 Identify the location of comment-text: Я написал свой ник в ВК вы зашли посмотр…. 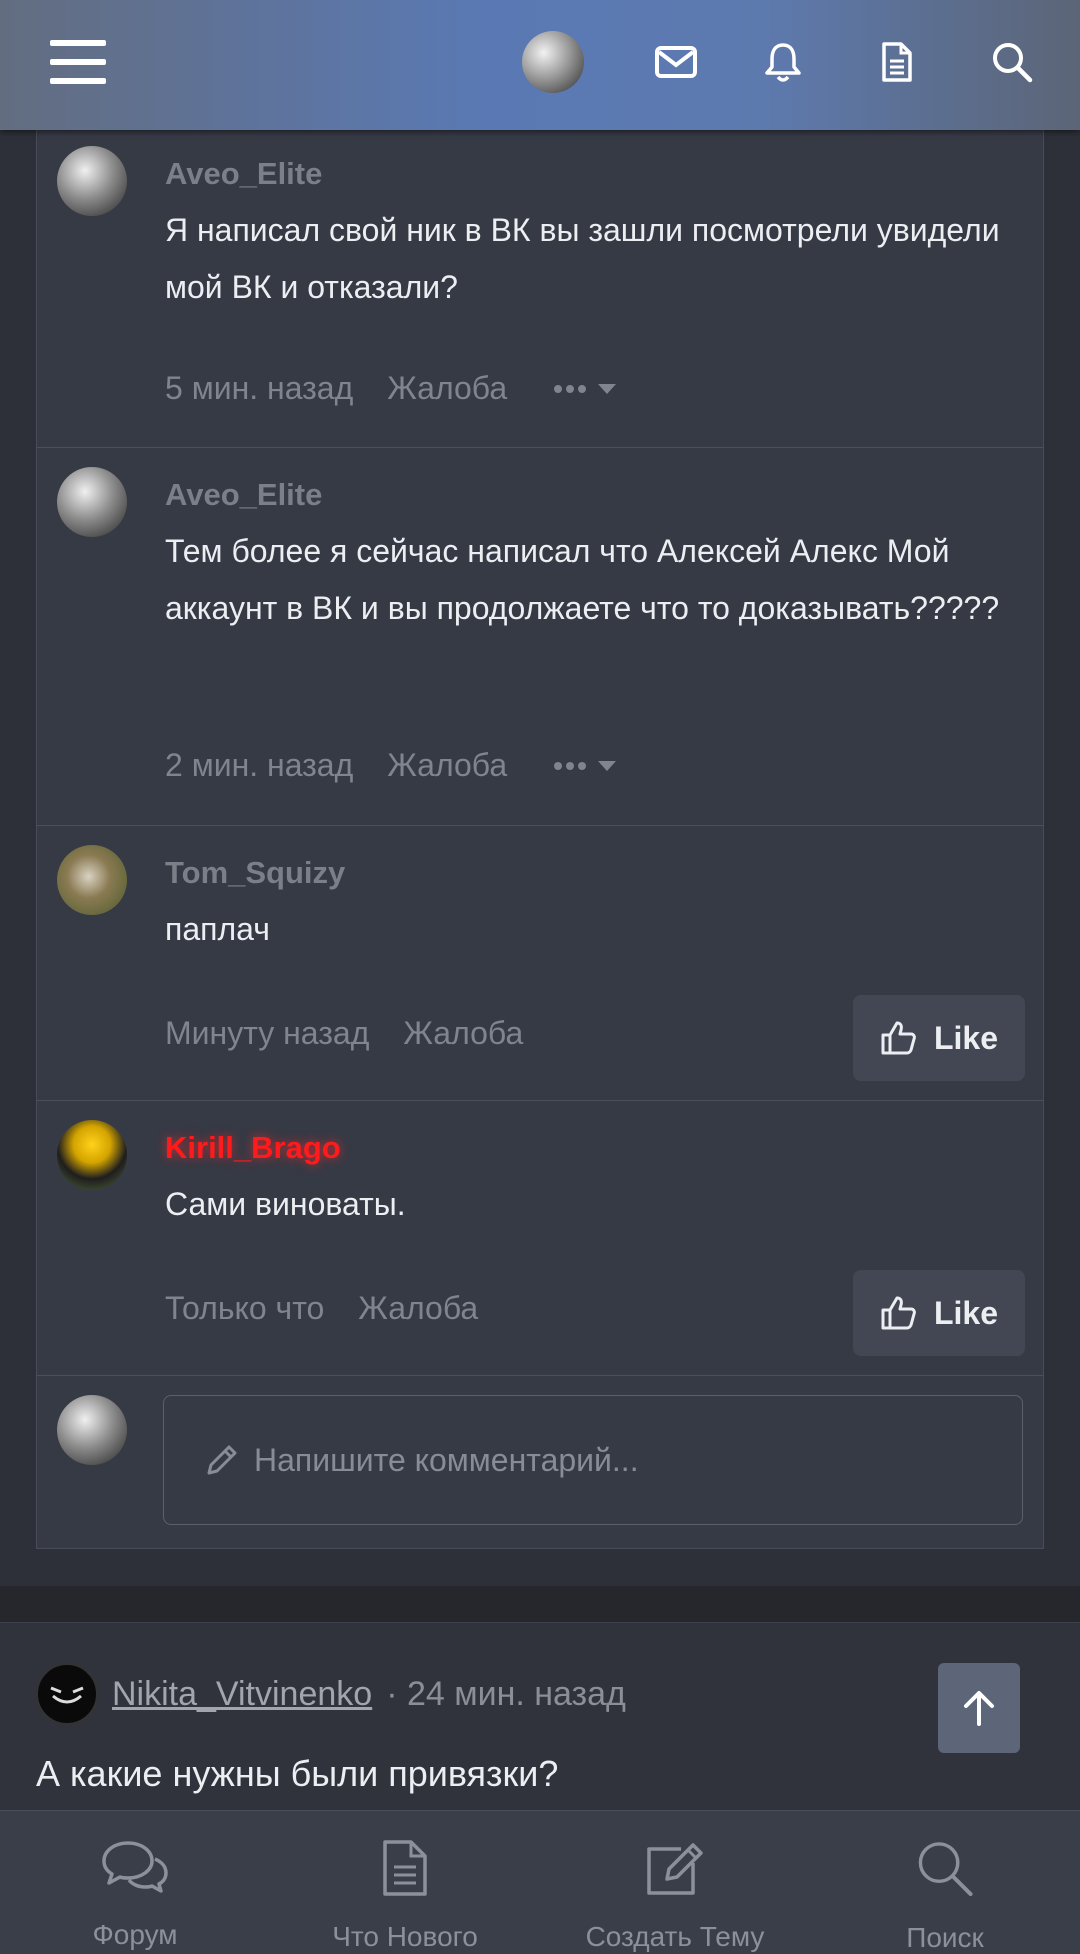
(582, 258).